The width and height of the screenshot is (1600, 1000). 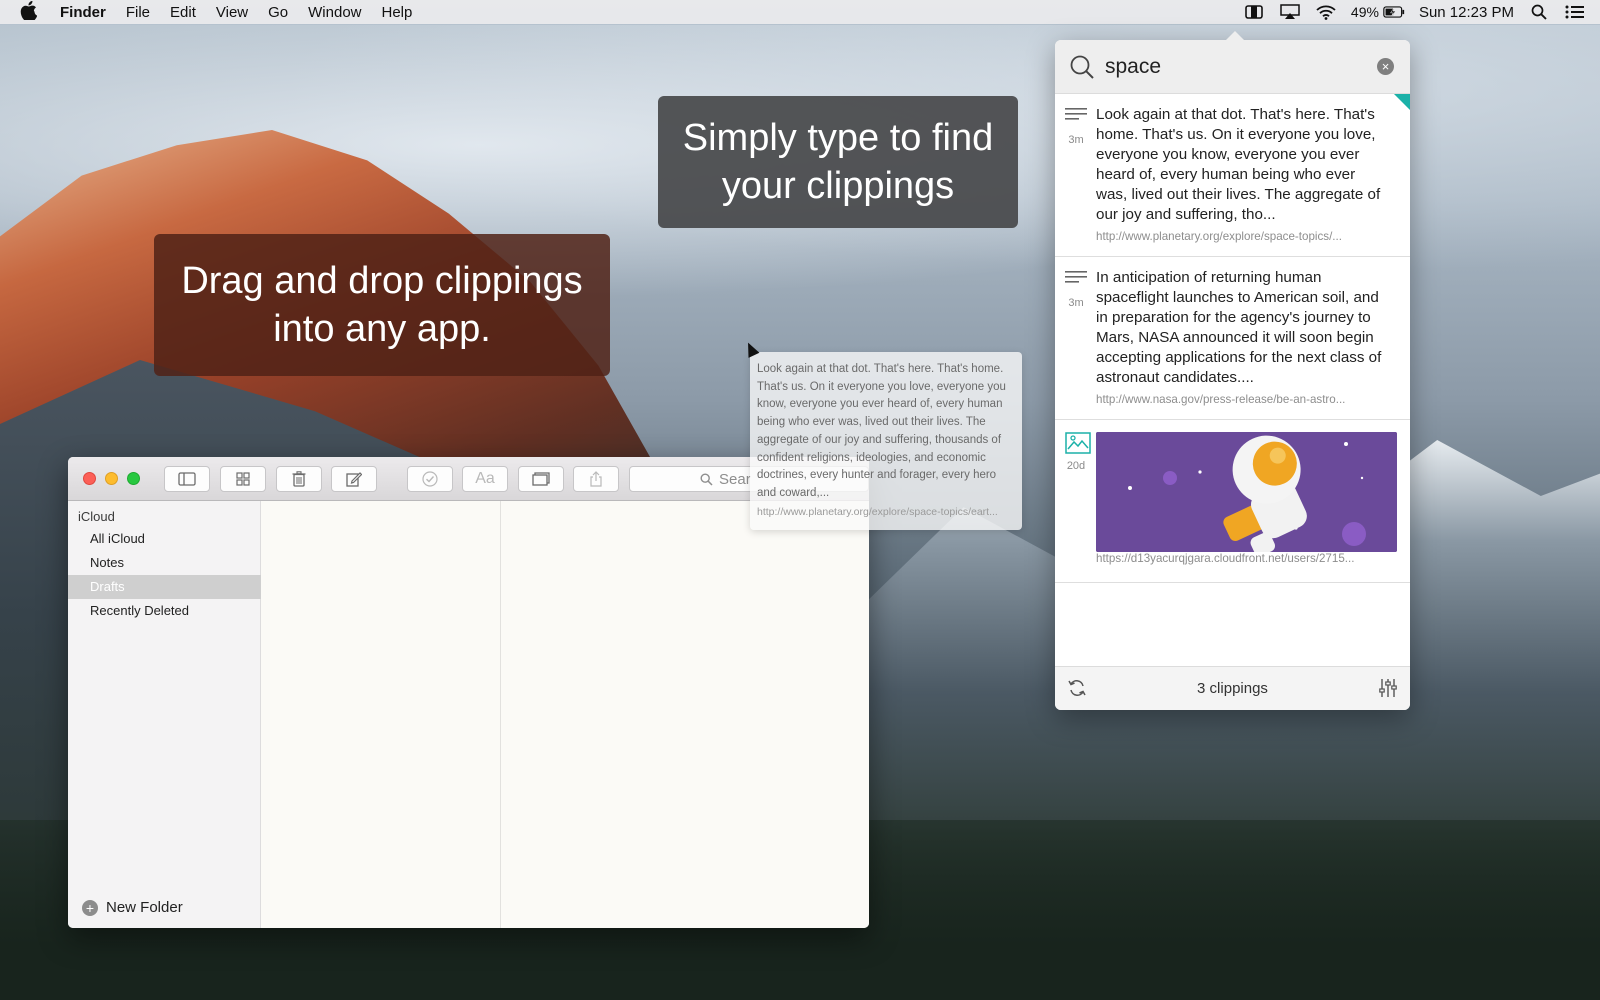 I want to click on clippings-footer: 3 clippings, so click(x=1232, y=688).